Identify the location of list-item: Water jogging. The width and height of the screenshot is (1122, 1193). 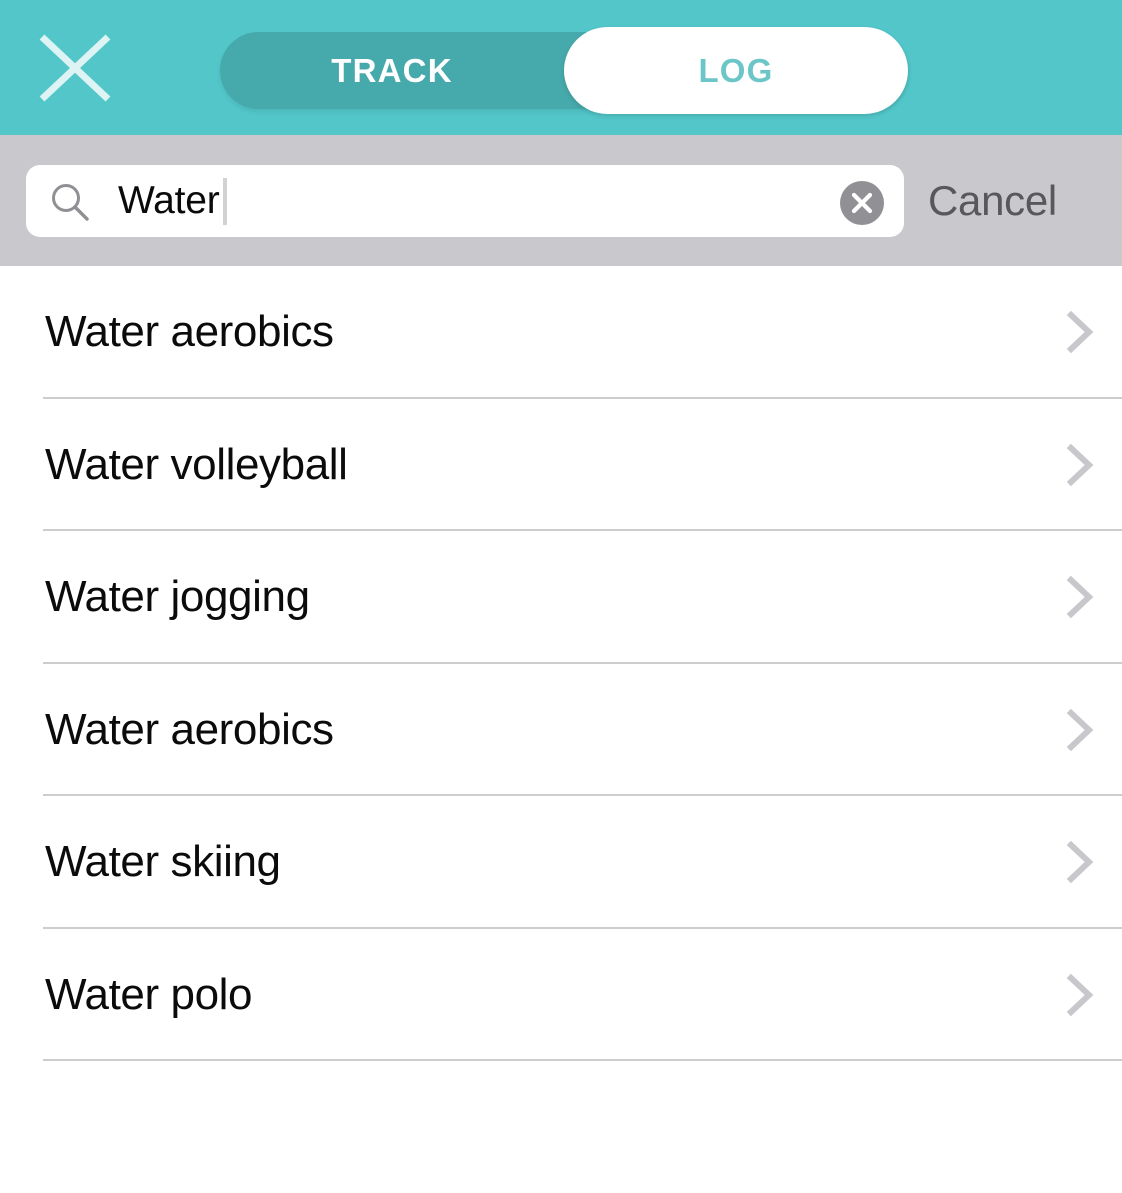
(561, 597).